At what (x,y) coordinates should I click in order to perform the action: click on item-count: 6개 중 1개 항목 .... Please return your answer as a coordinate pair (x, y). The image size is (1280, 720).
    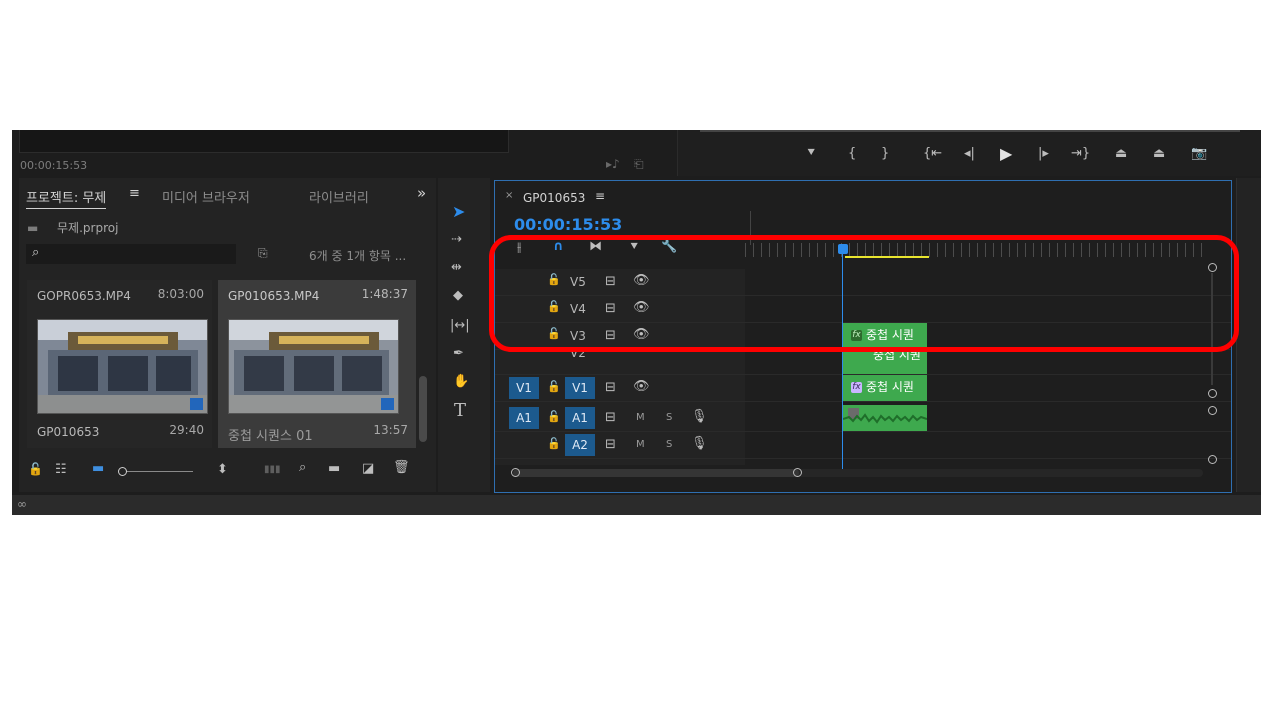
    Looking at the image, I should click on (358, 256).